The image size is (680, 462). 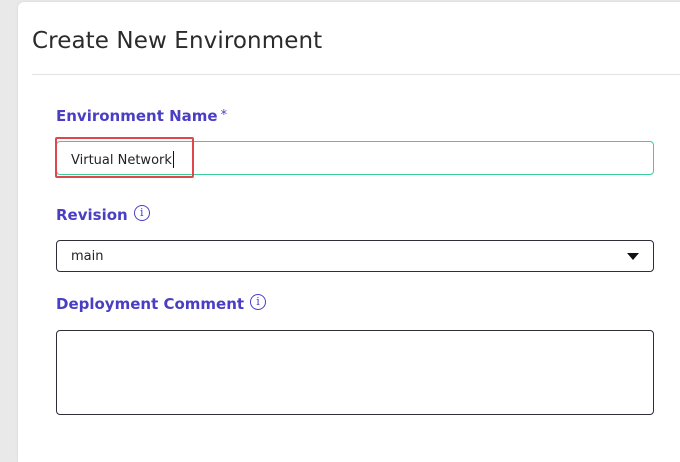 What do you see at coordinates (177, 41) in the screenshot?
I see `dialog-title: Create New Environment` at bounding box center [177, 41].